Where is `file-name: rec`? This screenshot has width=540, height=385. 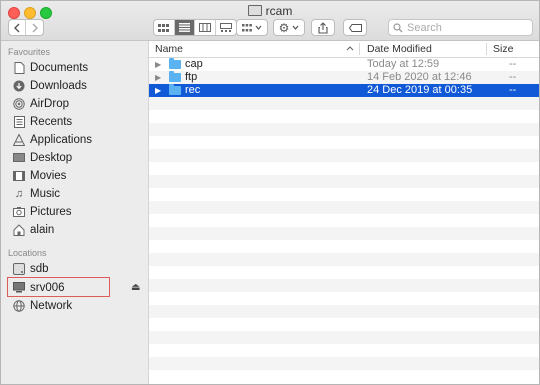
file-name: rec is located at coordinates (193, 90).